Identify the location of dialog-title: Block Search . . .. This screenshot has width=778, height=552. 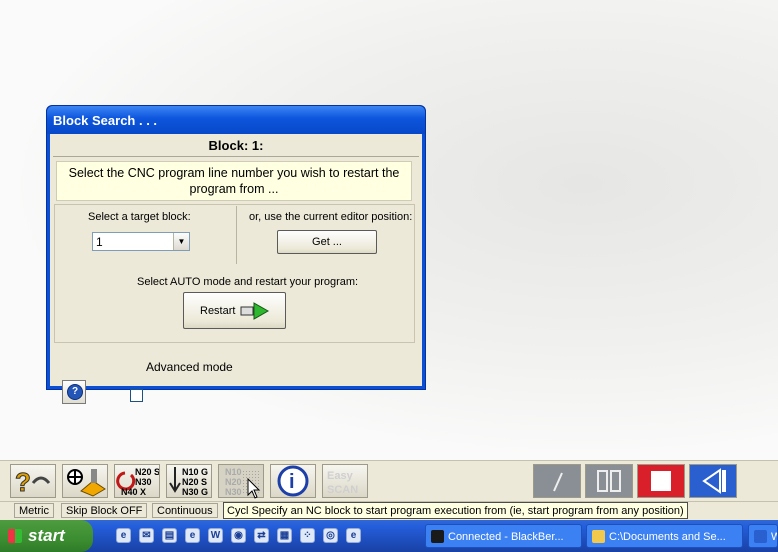
(236, 120).